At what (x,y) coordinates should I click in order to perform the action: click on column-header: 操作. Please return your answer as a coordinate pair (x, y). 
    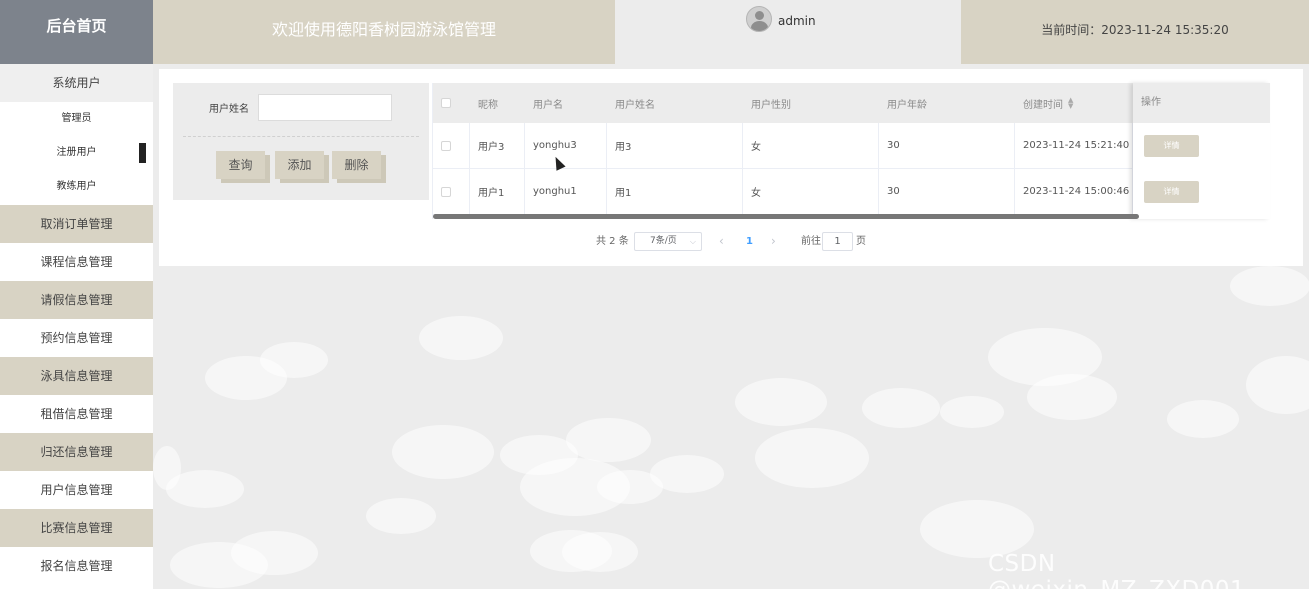
    Looking at the image, I should click on (1201, 103).